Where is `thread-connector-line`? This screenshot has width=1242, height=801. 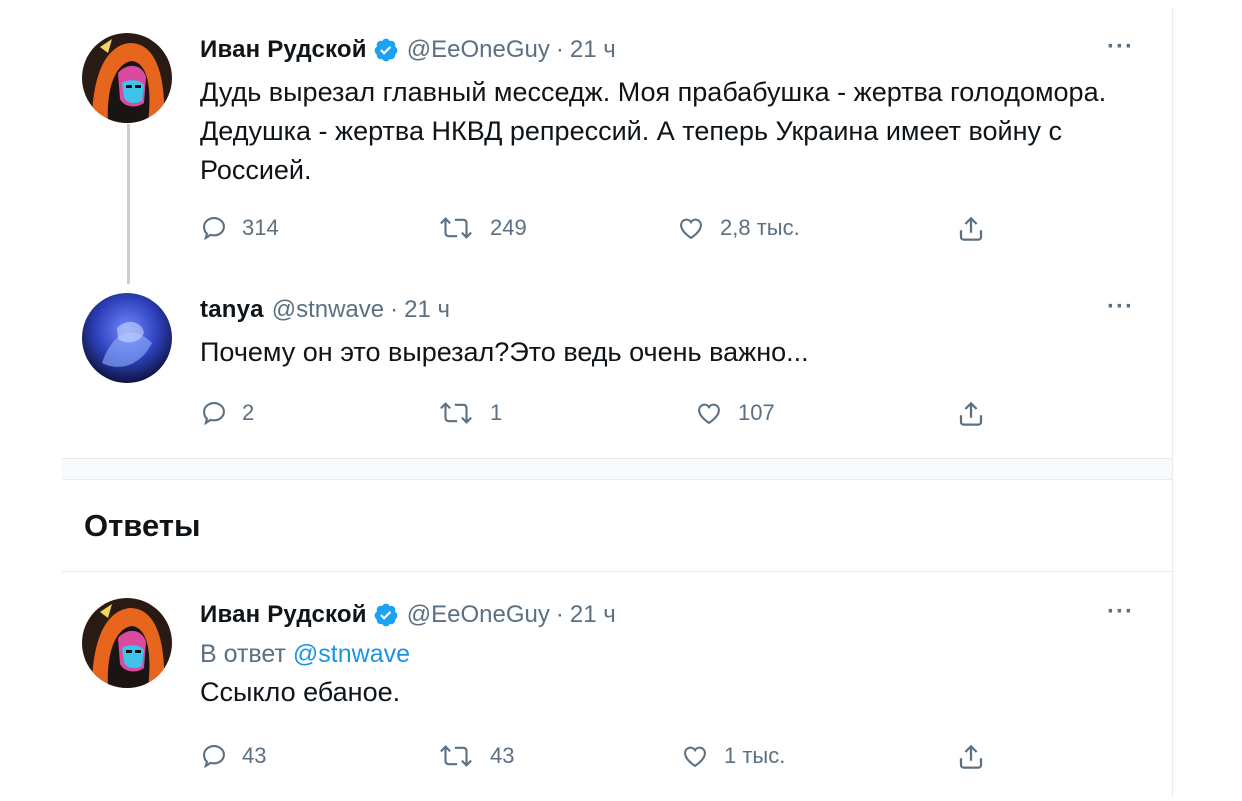
thread-connector-line is located at coordinates (128, 204).